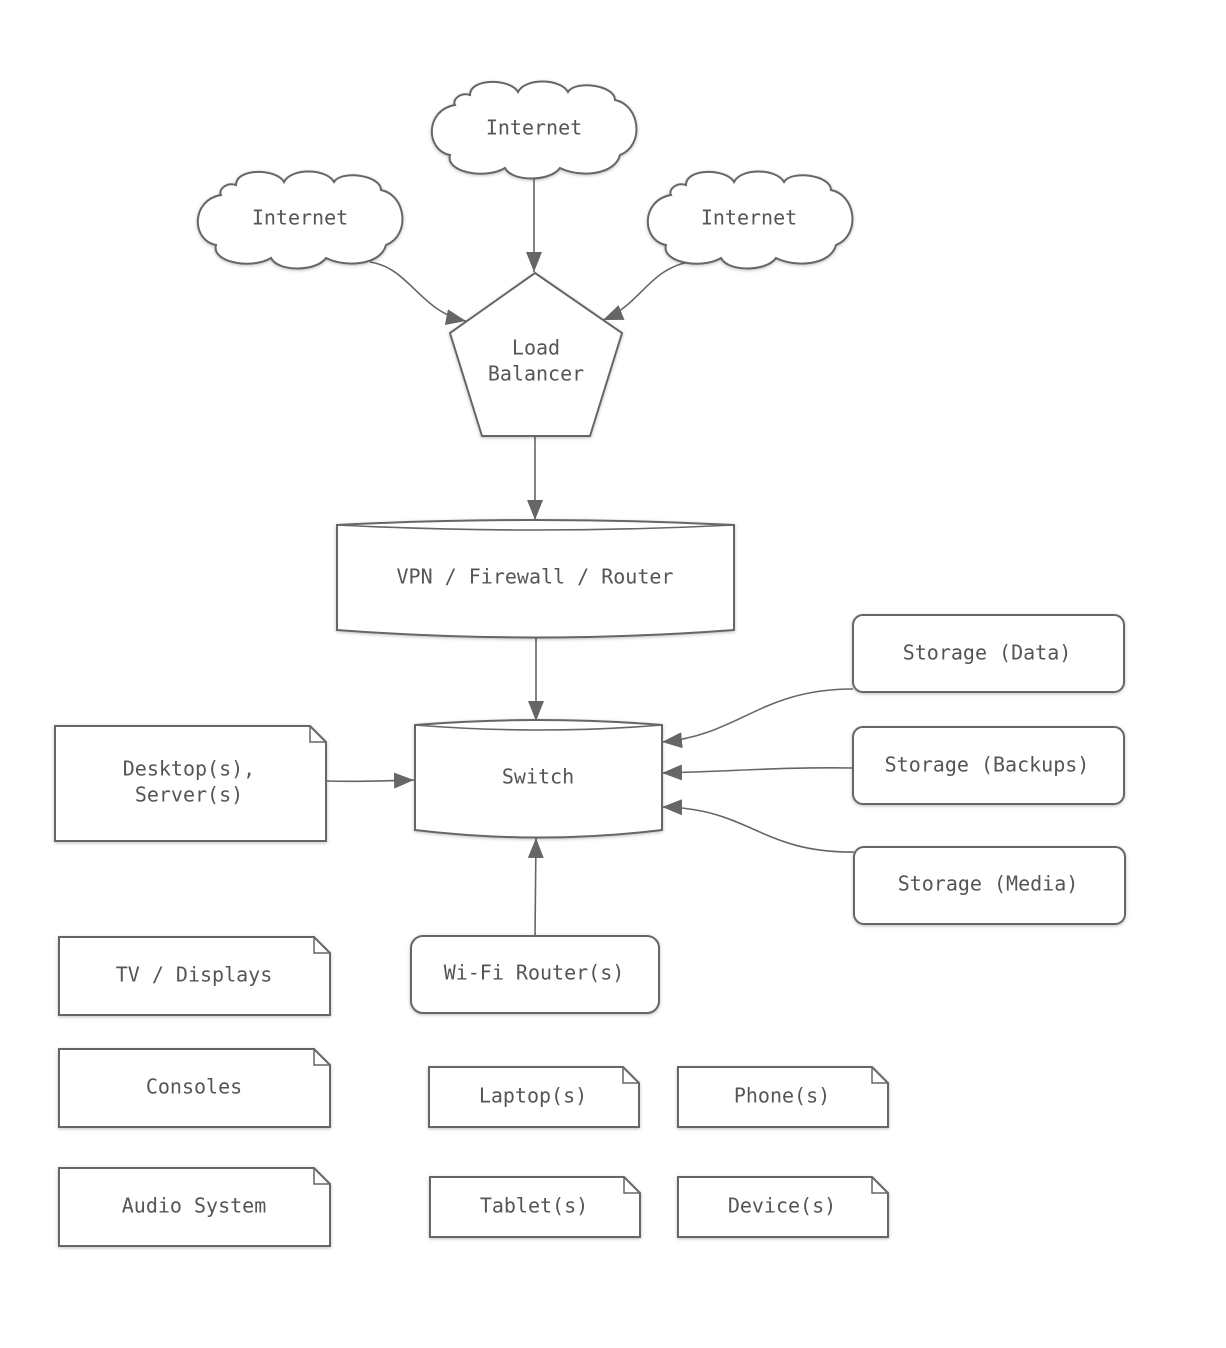 The width and height of the screenshot is (1226, 1348). I want to click on node-label: Phone(s), so click(782, 1096).